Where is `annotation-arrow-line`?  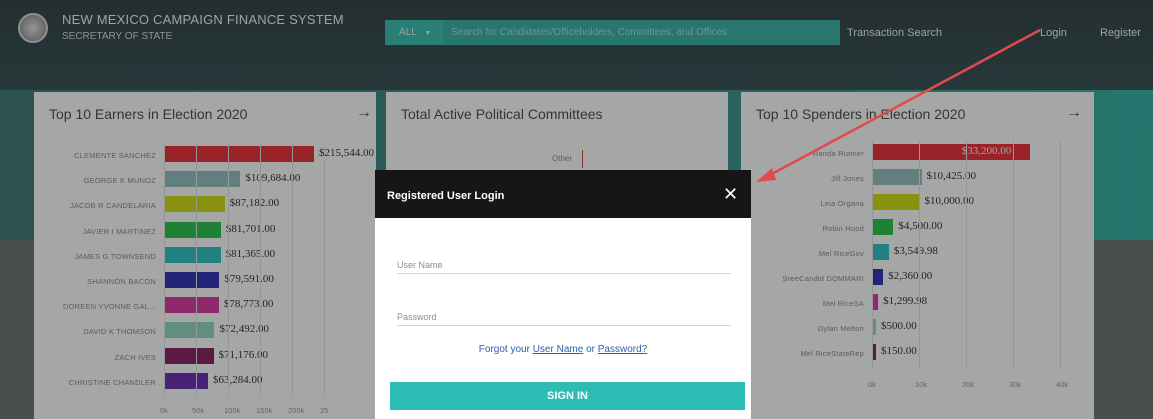
annotation-arrow-line is located at coordinates (904, 103).